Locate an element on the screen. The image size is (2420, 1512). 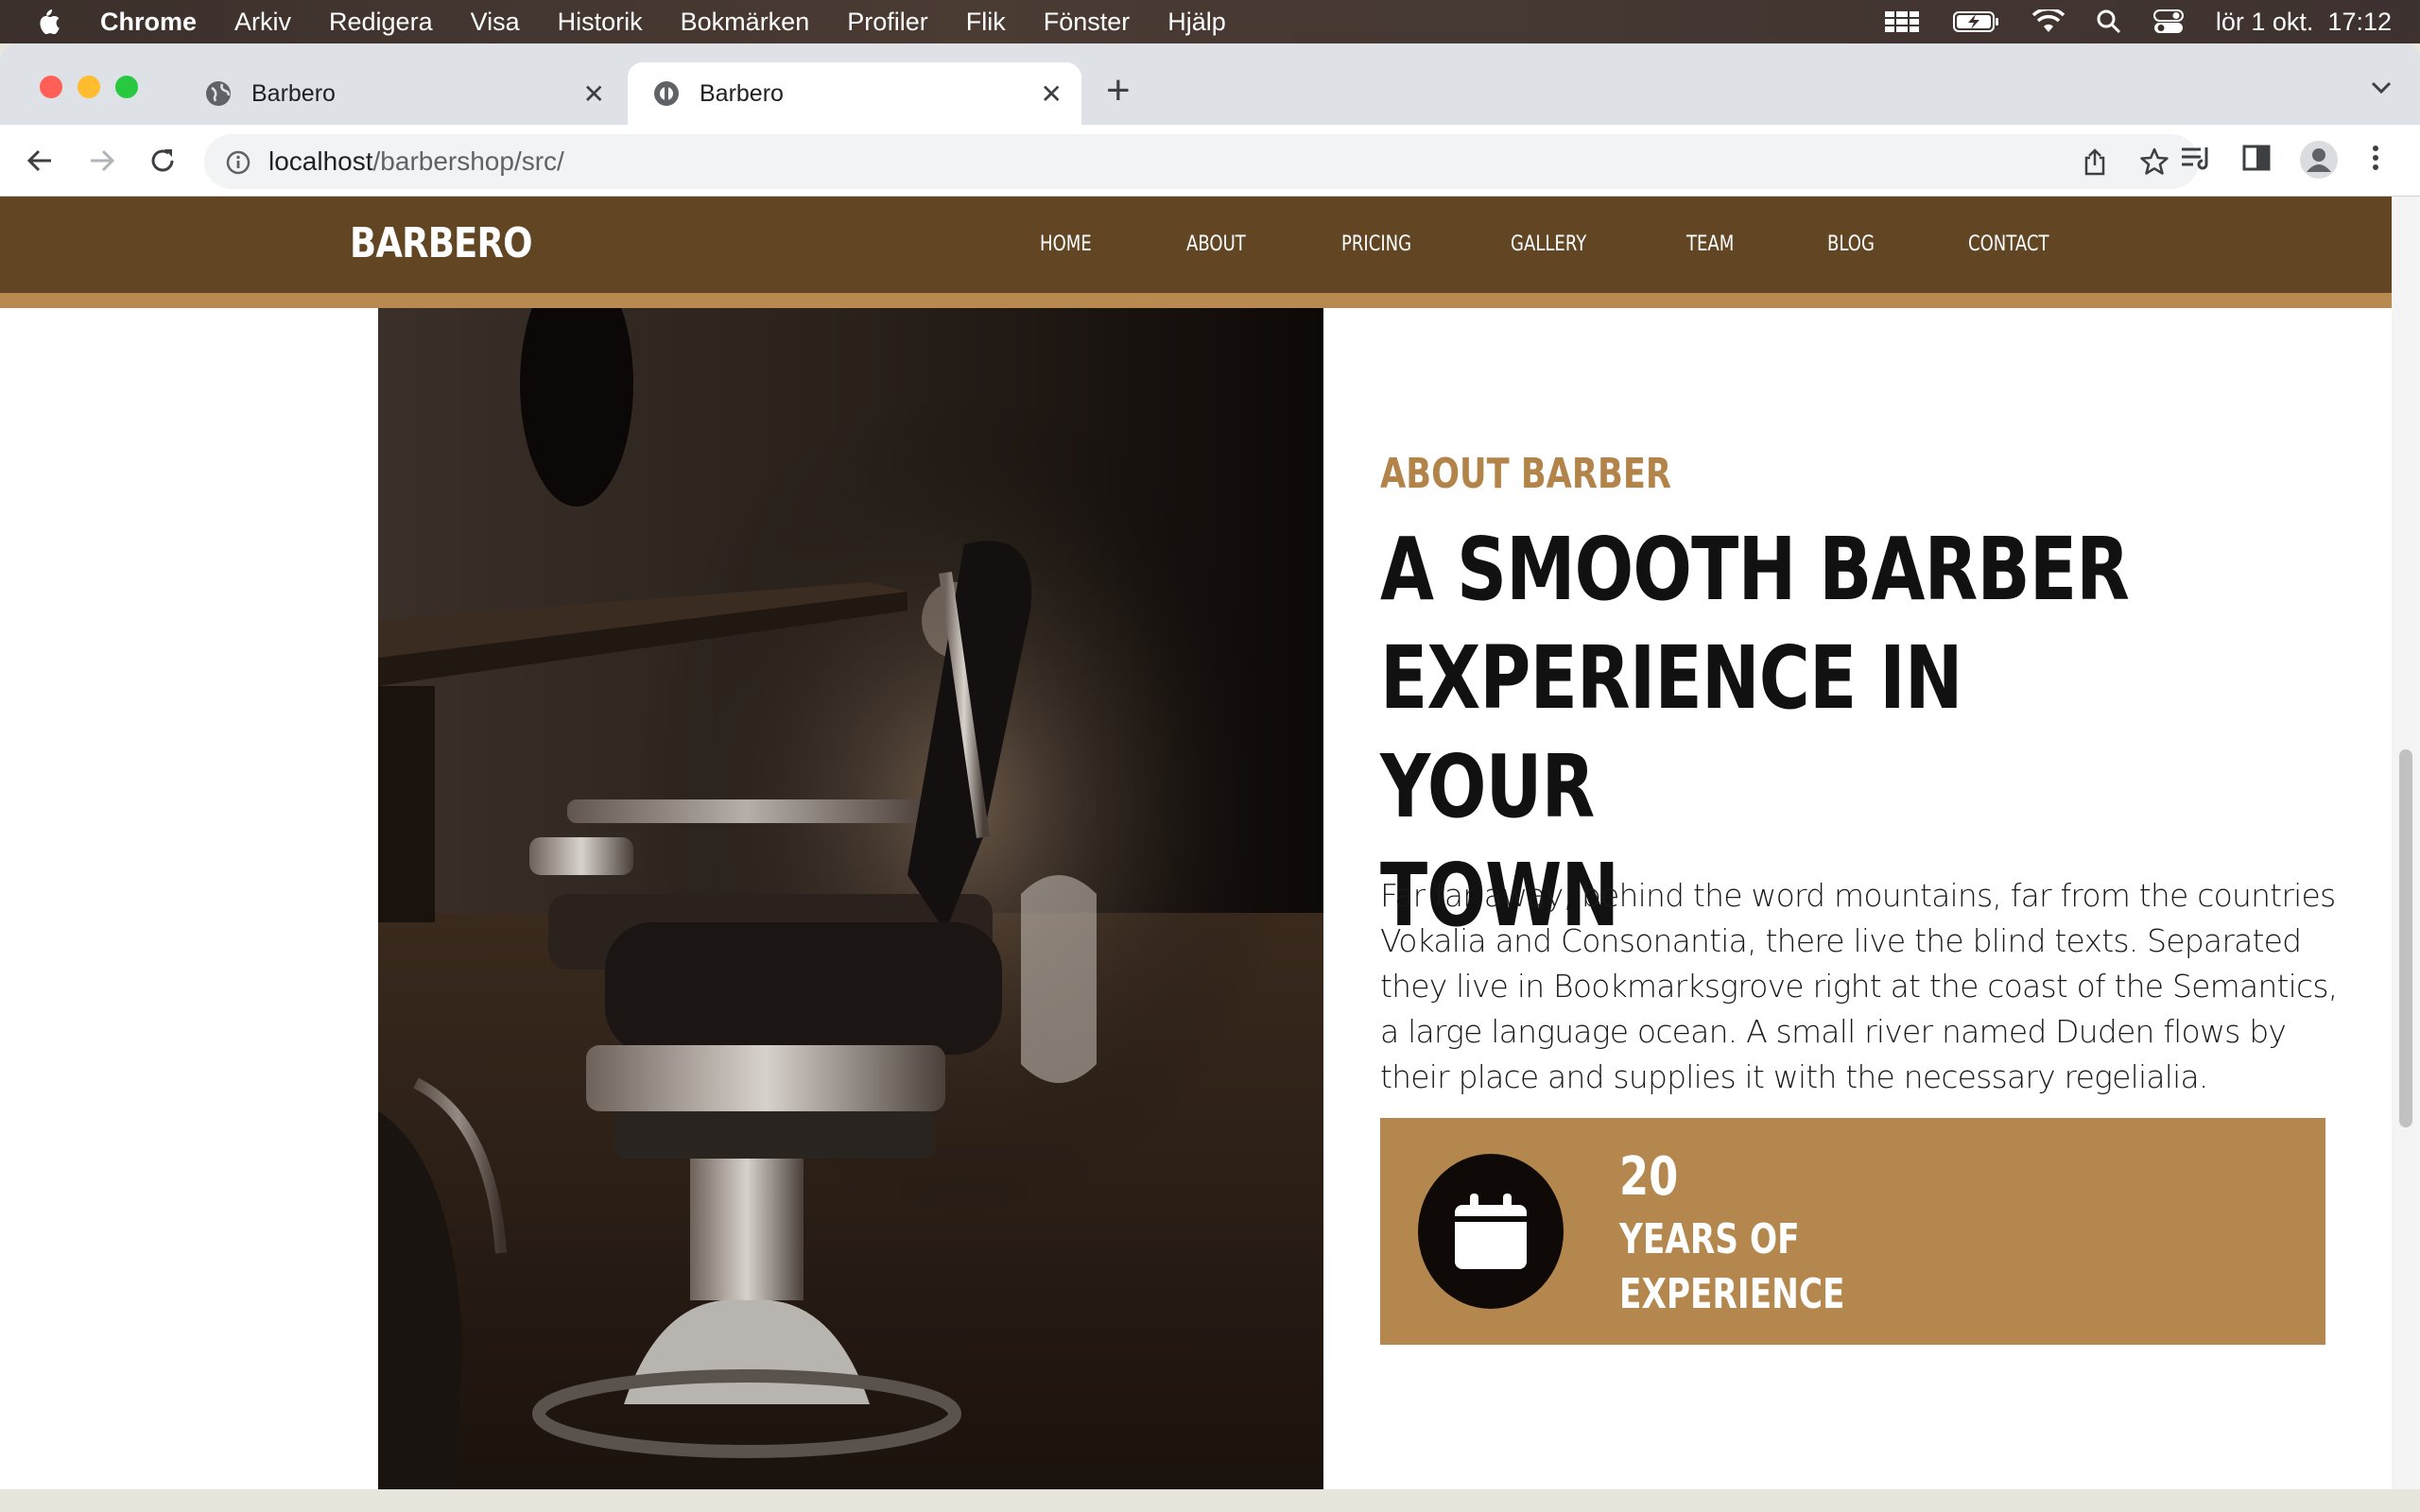
url-path: /barbershop/src/ is located at coordinates (468, 161).